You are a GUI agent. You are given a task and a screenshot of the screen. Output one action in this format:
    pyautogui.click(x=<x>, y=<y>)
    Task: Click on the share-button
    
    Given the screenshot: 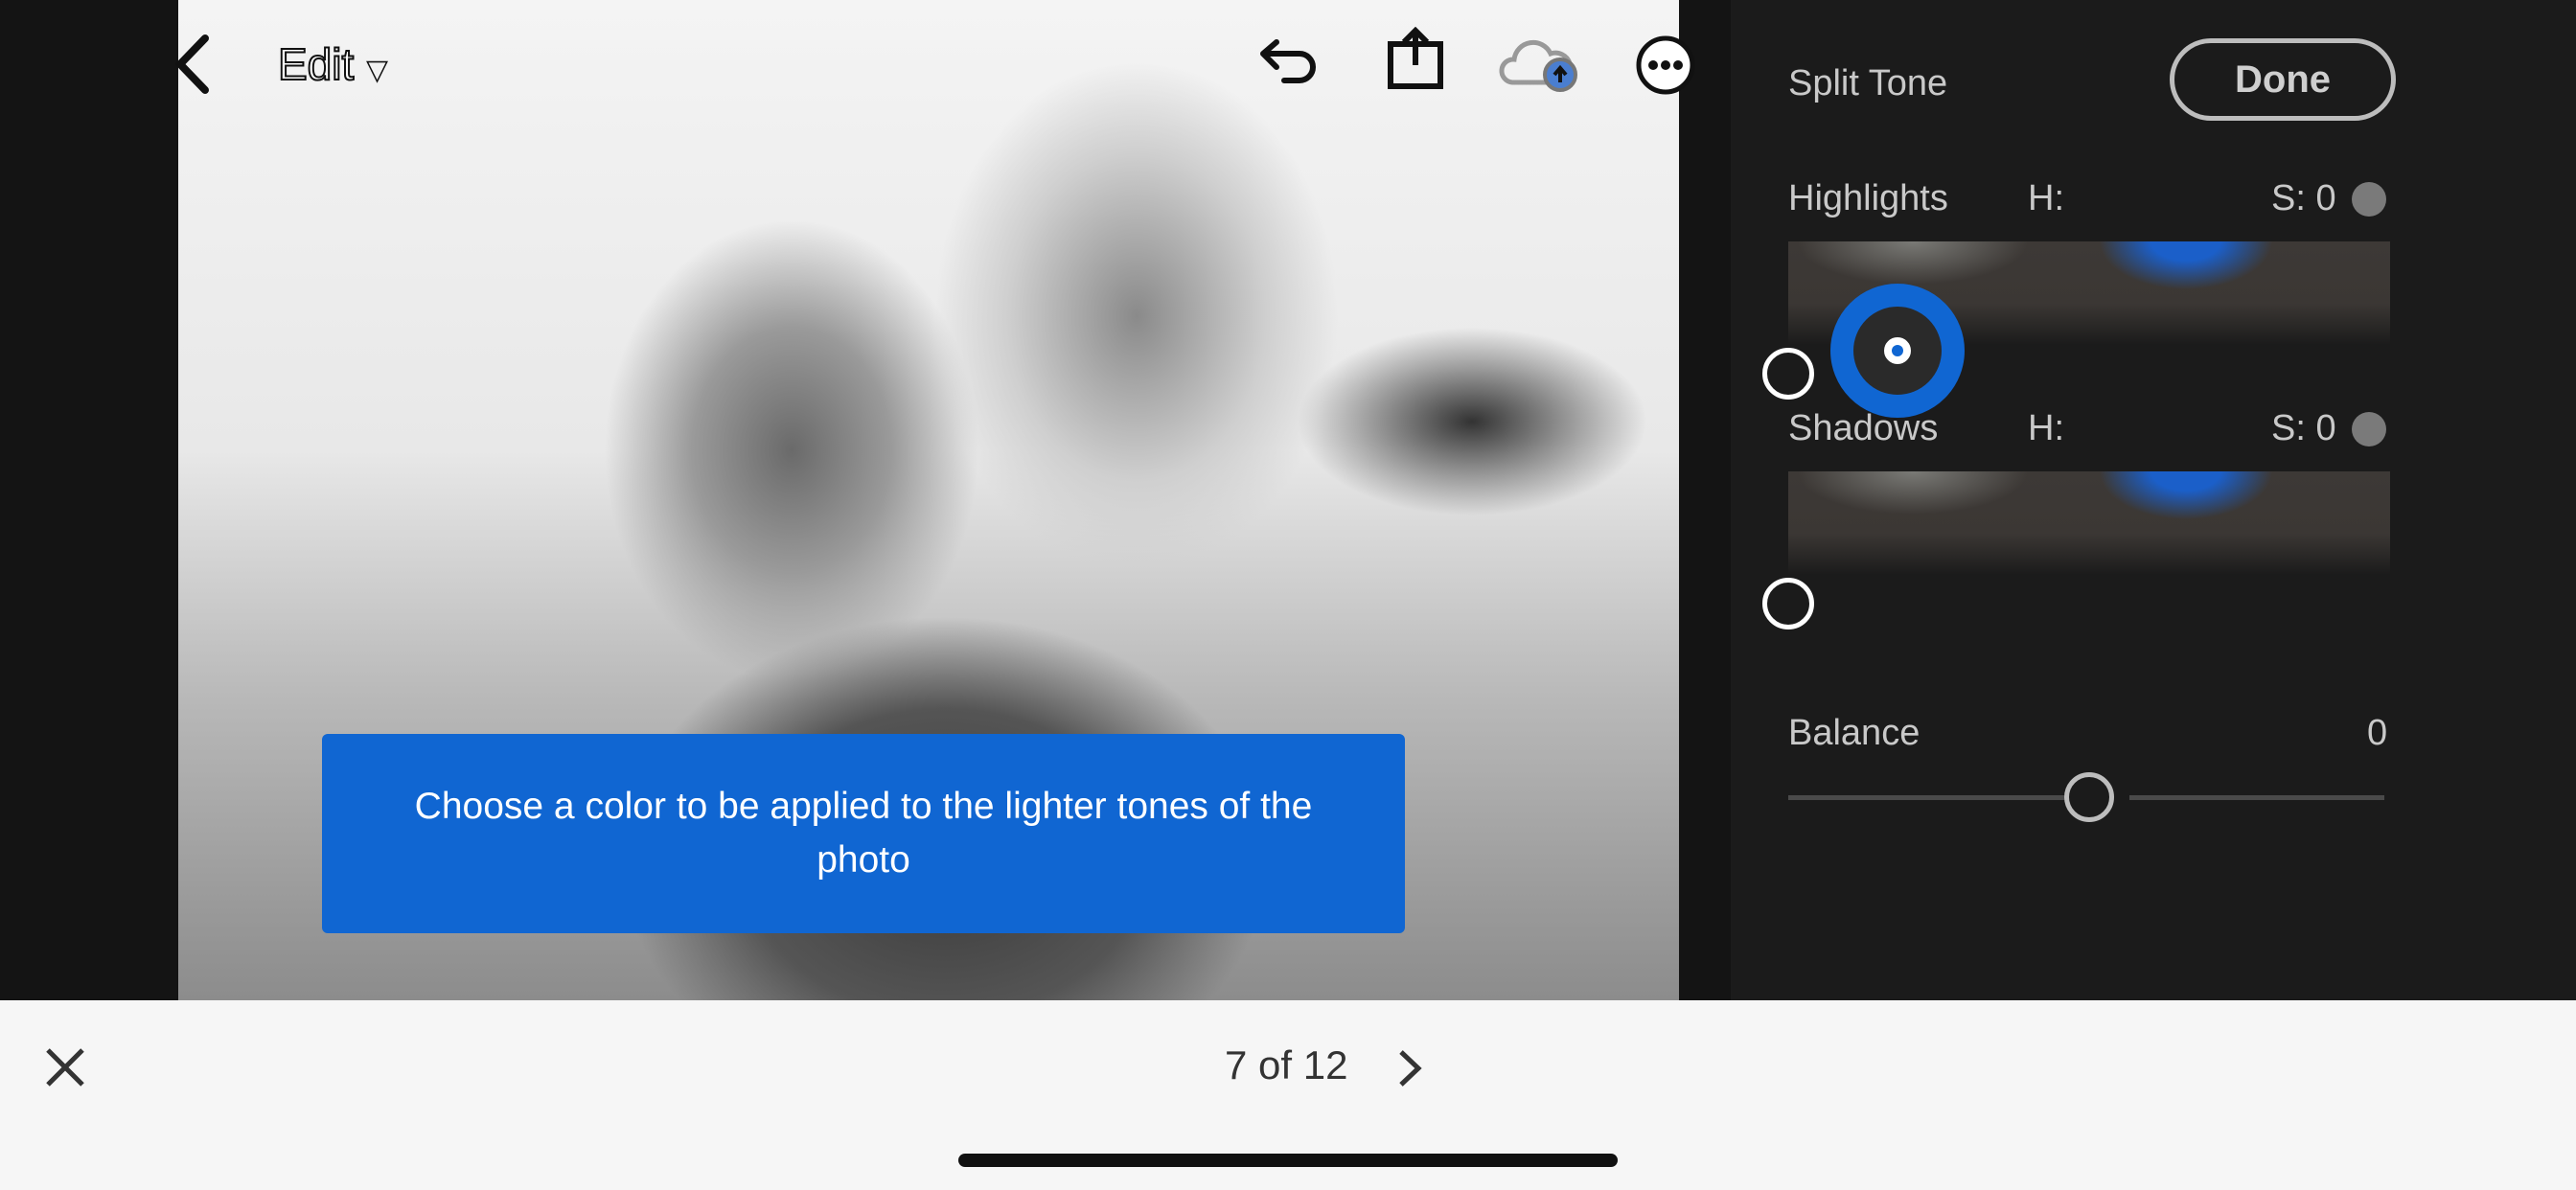 What is the action you would take?
    pyautogui.click(x=1415, y=60)
    